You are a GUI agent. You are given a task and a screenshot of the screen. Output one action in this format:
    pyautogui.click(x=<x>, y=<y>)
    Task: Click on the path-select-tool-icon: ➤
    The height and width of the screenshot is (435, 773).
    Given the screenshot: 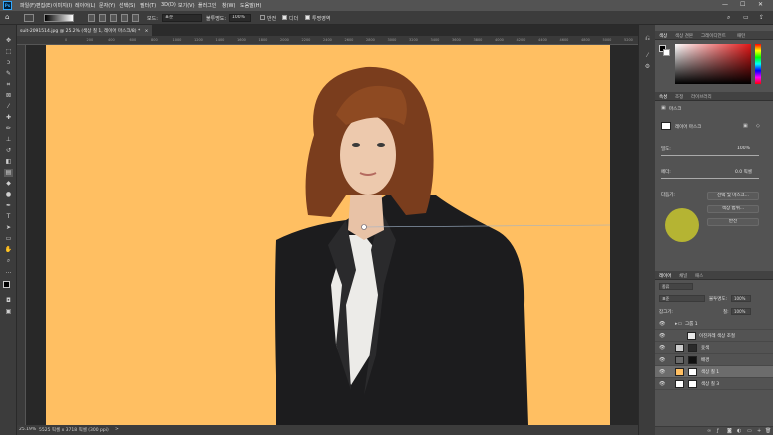 What is the action you would take?
    pyautogui.click(x=8, y=228)
    